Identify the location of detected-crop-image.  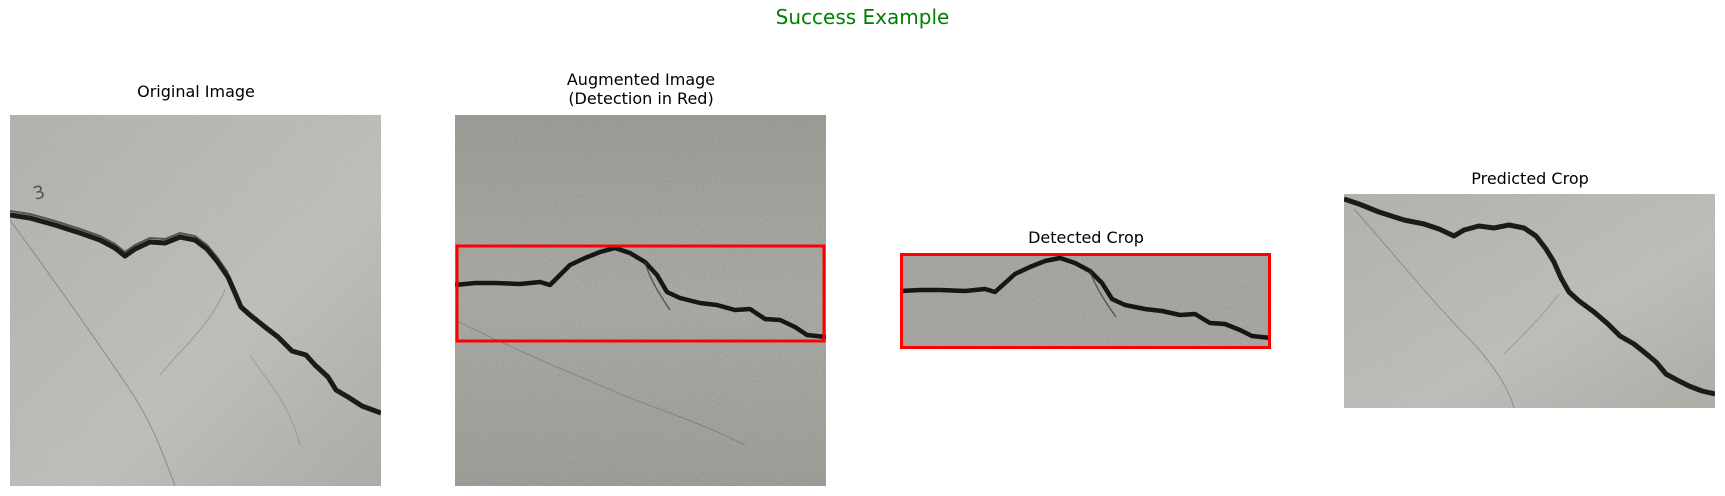
(1085, 301).